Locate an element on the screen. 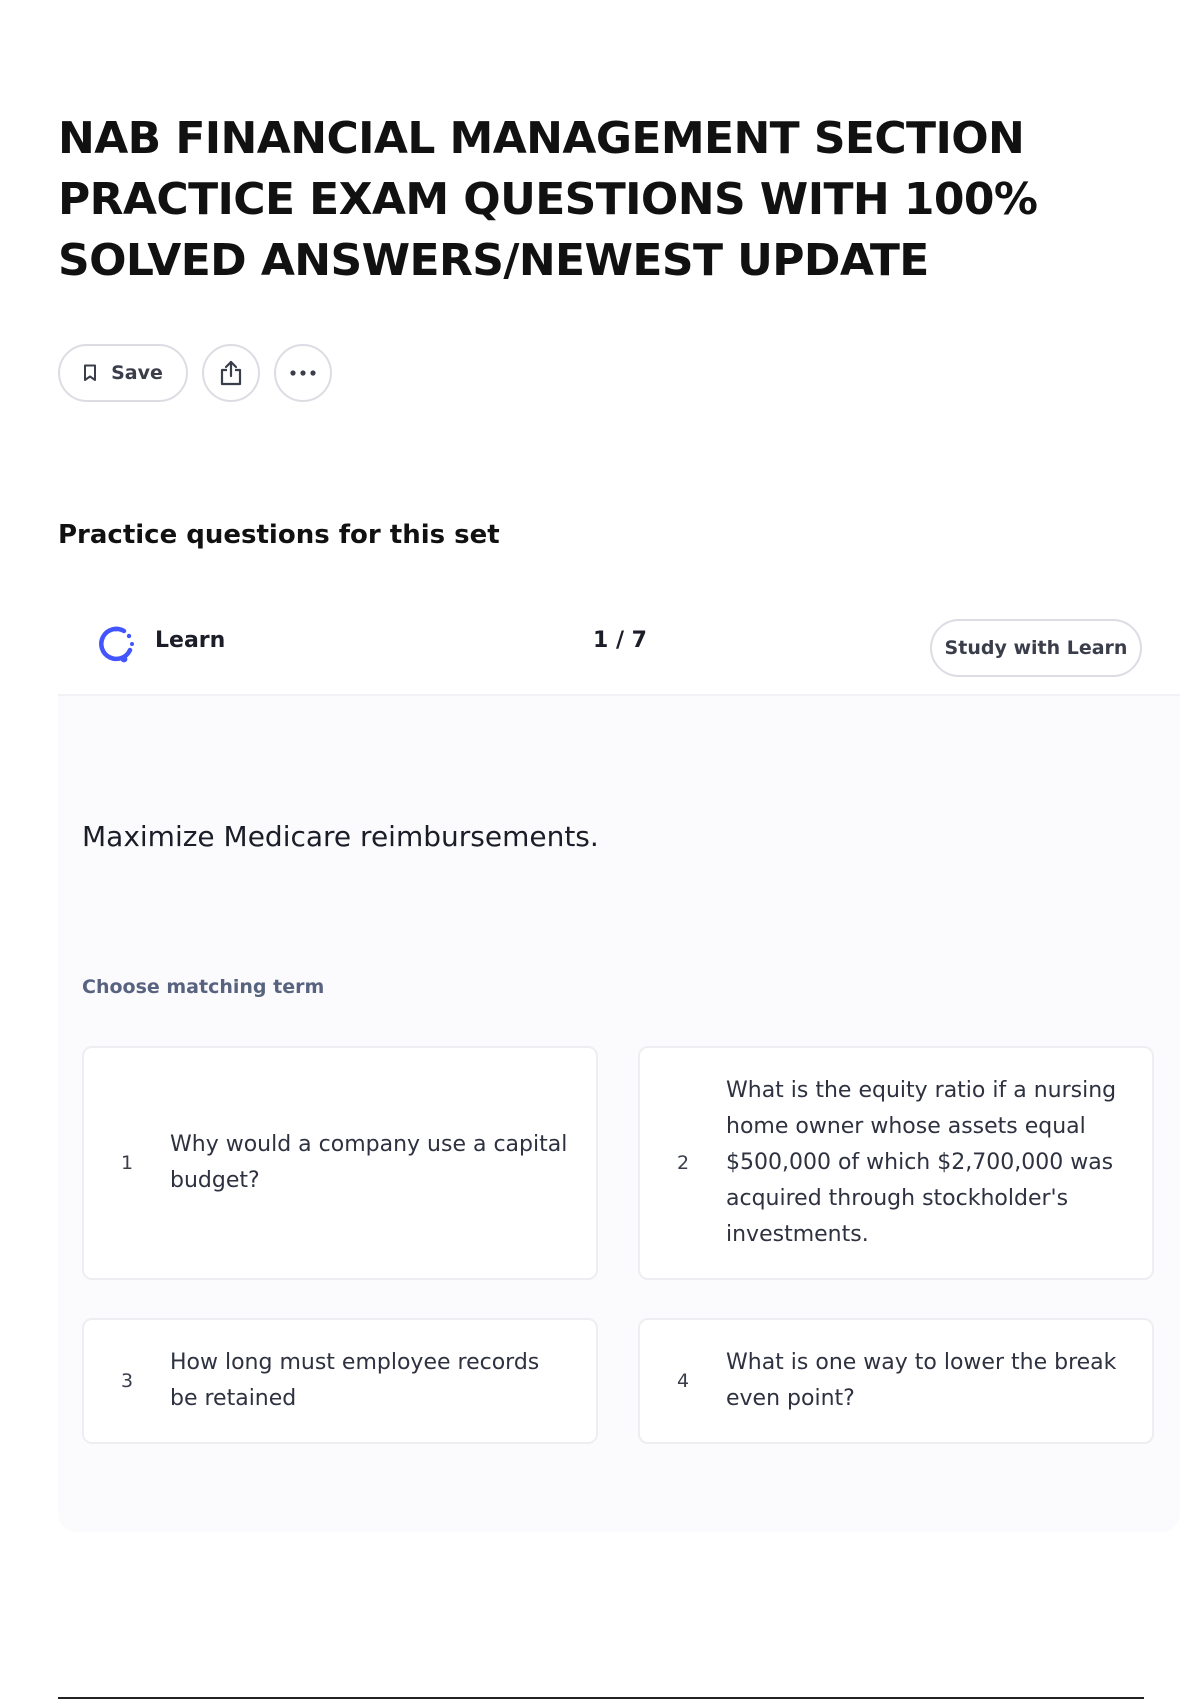 This screenshot has height=1700, width=1200. learn-card-header: Learn 1 / 7 Study with Learn is located at coordinates (619, 643).